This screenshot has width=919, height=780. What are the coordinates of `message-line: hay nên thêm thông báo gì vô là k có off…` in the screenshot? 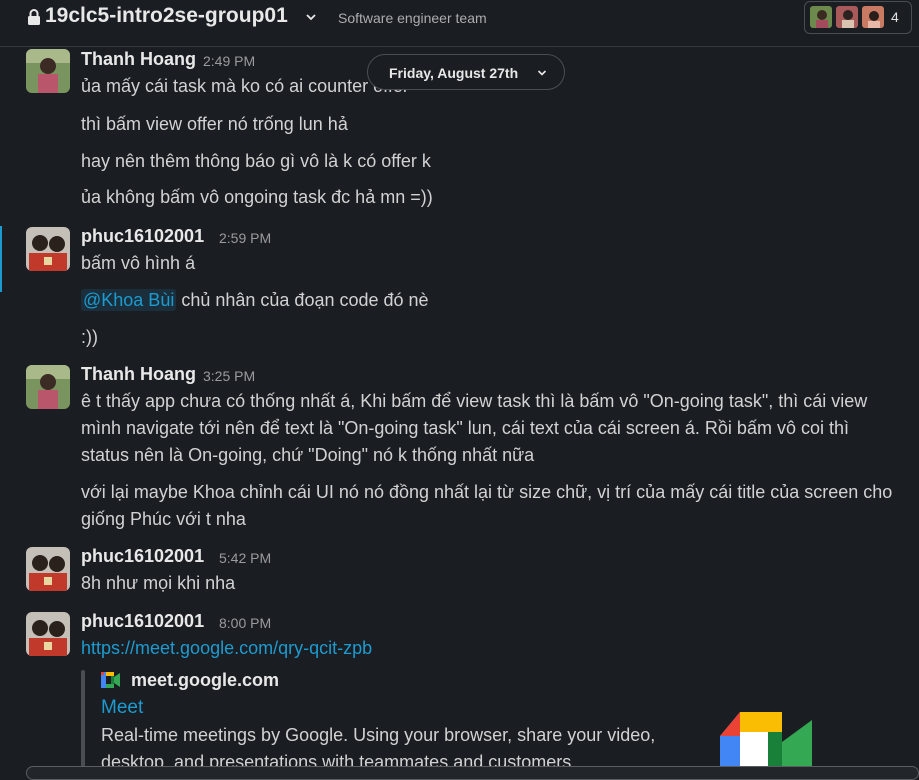 It's located at (256, 161).